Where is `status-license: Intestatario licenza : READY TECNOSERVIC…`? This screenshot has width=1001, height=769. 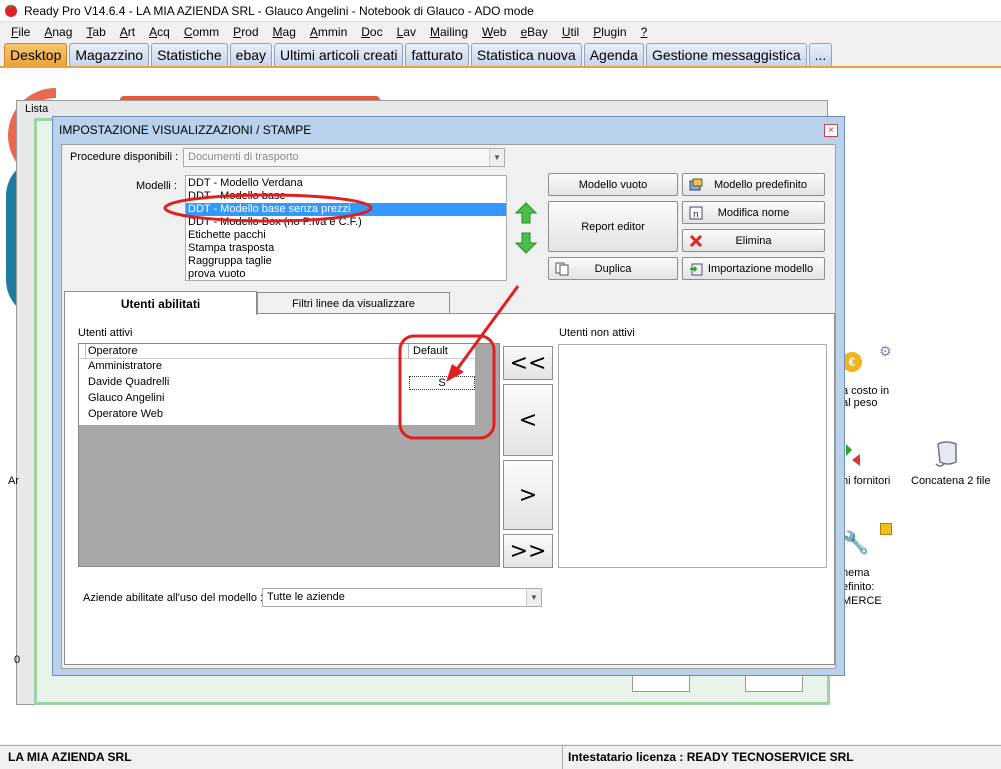 status-license: Intestatario licenza : READY TECNOSERVIC… is located at coordinates (711, 757).